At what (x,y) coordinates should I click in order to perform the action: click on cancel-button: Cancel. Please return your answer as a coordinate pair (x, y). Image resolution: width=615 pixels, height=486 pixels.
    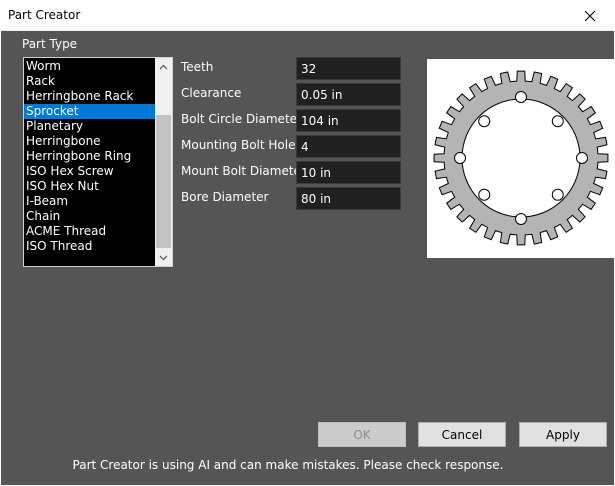
    Looking at the image, I should click on (462, 434).